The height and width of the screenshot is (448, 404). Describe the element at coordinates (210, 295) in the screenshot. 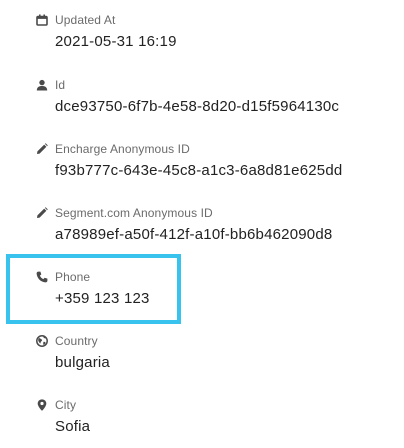

I see `field-phone: Phone +359 123 123` at that location.